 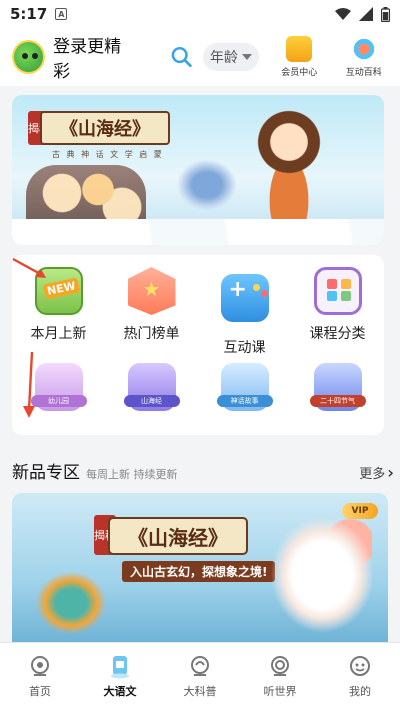 I want to click on tab-label: 首页, so click(x=40, y=691).